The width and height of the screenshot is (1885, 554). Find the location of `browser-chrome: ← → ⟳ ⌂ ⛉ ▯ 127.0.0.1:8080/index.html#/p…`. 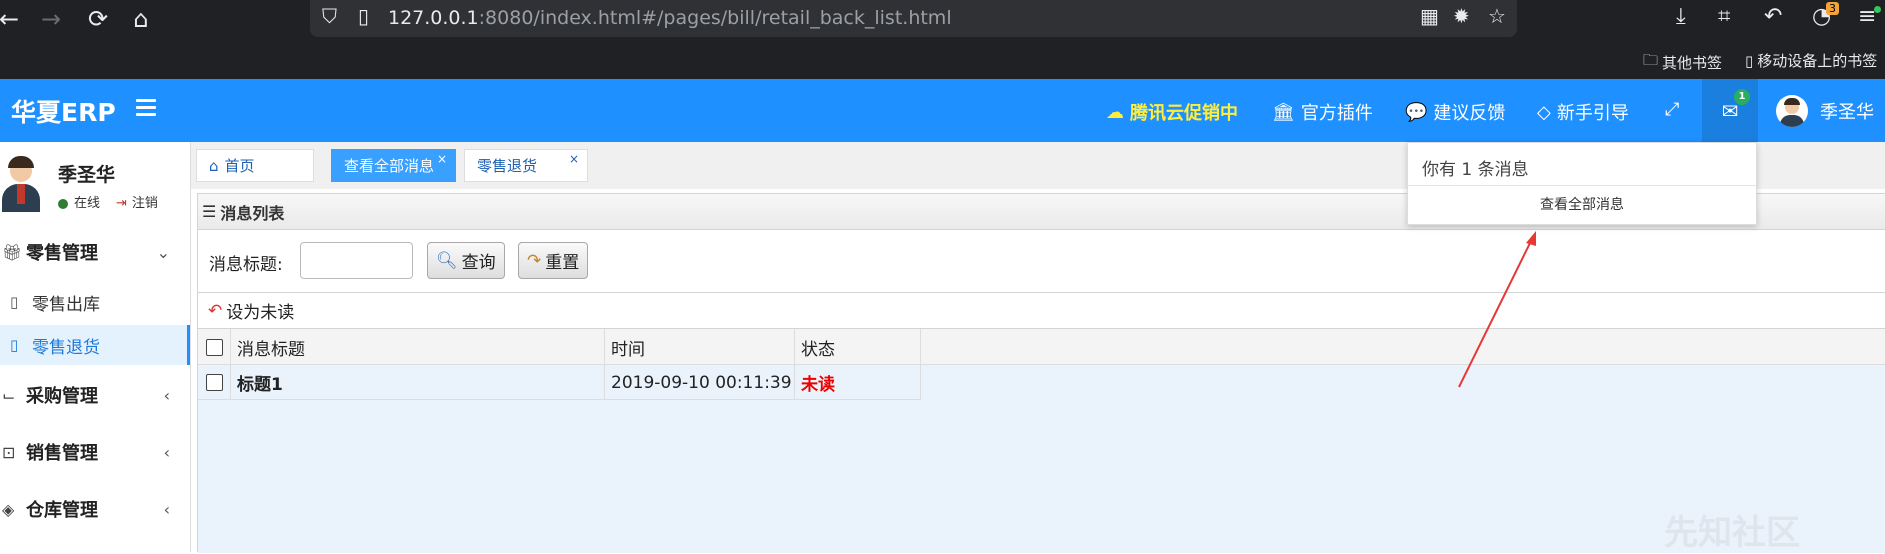

browser-chrome: ← → ⟳ ⌂ ⛉ ▯ 127.0.0.1:8080/index.html#/p… is located at coordinates (942, 39).